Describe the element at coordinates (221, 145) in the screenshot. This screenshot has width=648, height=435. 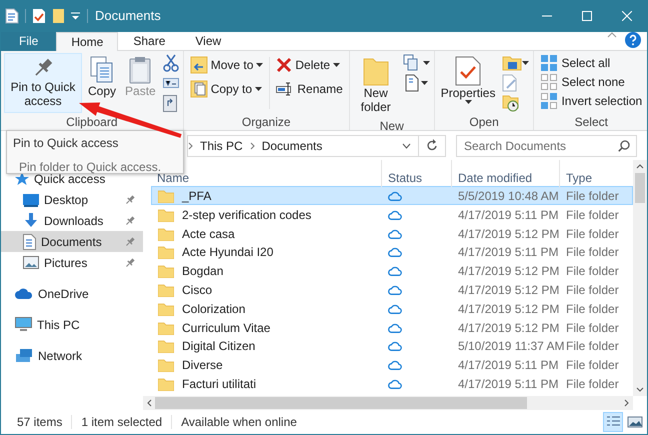
I see `breadcrumb: This PC` at that location.